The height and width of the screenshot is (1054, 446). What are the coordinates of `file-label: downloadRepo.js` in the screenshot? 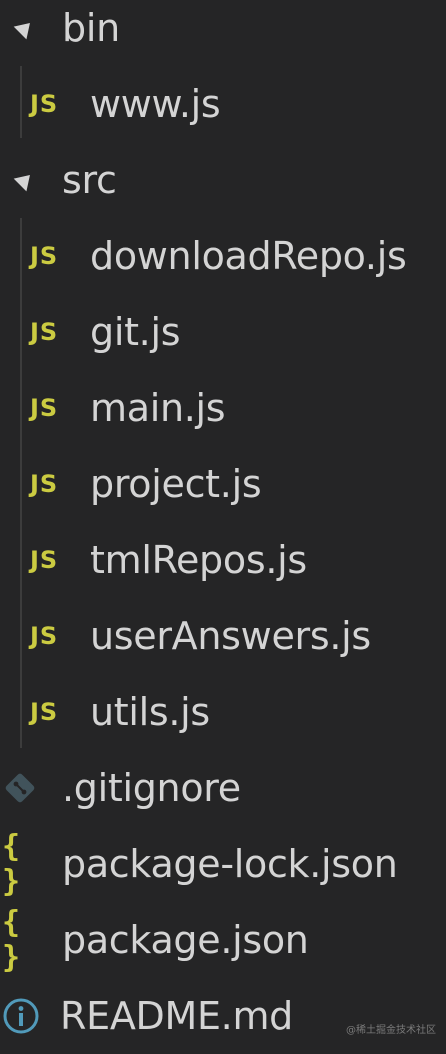 It's located at (248, 256).